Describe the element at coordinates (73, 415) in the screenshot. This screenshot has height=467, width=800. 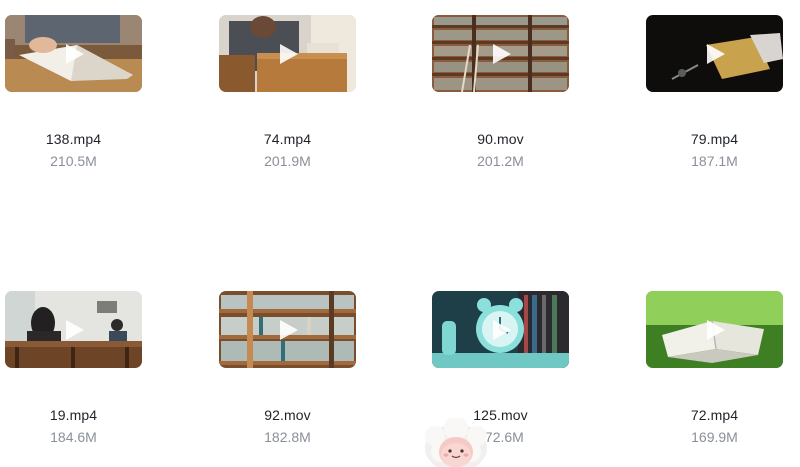
I see `video-filename: 19.mp4` at that location.